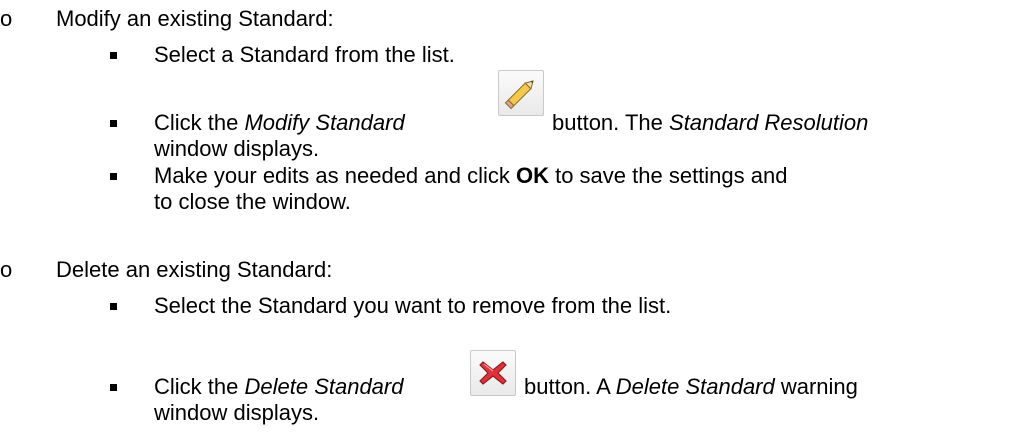  I want to click on step-click-modify-cont: button. The Standard Resolution, so click(710, 123).